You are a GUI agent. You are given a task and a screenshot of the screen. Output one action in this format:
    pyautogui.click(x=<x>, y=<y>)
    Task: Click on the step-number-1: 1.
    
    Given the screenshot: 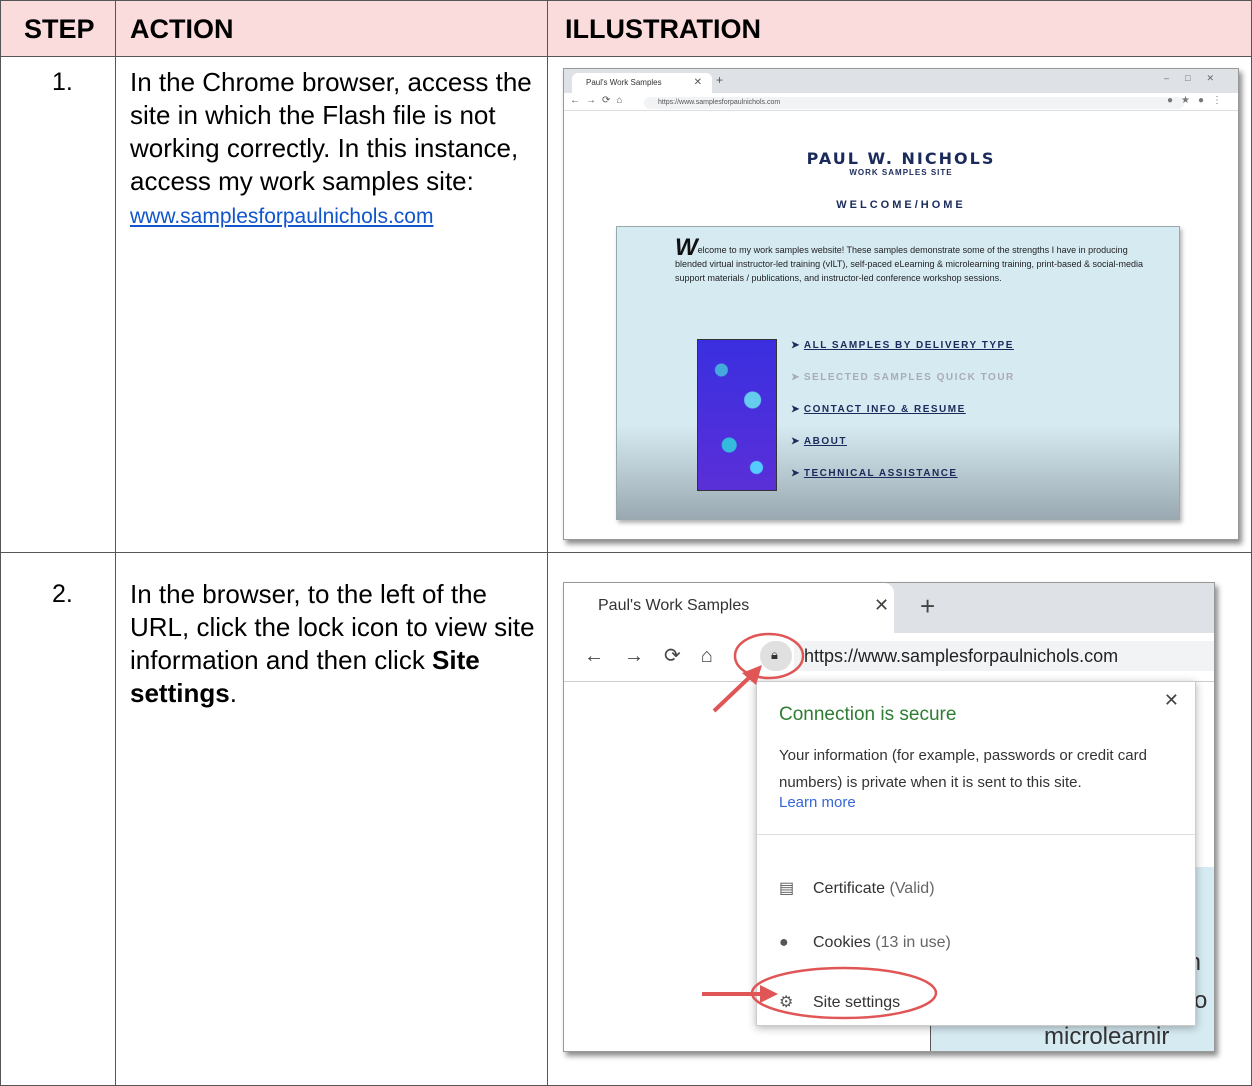 What is the action you would take?
    pyautogui.click(x=62, y=82)
    